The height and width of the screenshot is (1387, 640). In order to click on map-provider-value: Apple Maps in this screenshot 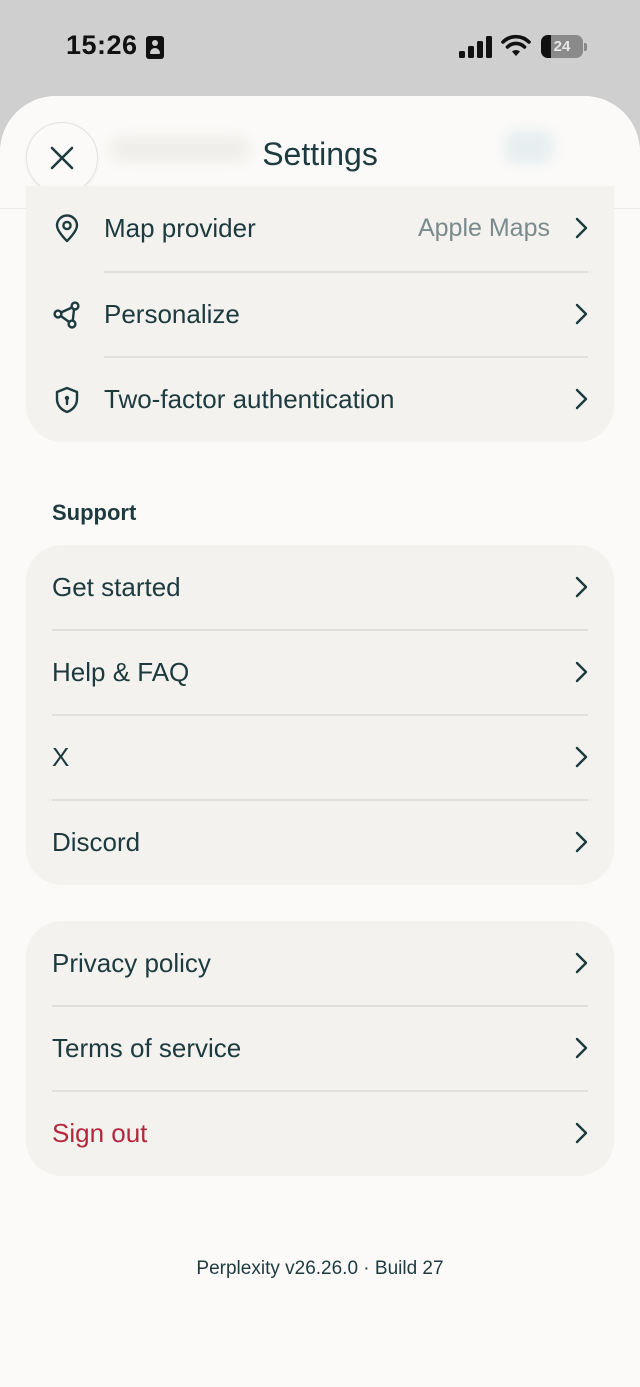, I will do `click(483, 228)`.